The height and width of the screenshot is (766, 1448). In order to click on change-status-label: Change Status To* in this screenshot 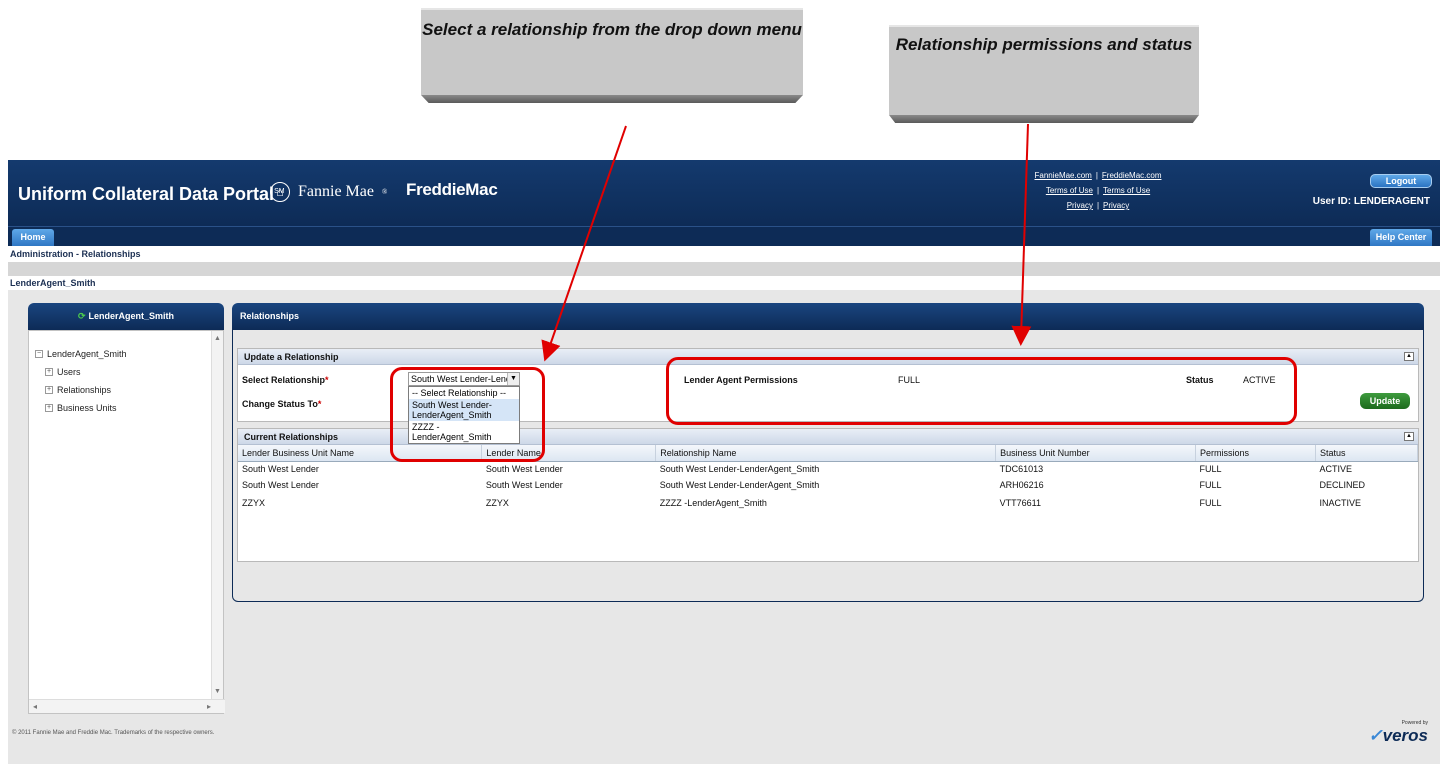, I will do `click(282, 404)`.